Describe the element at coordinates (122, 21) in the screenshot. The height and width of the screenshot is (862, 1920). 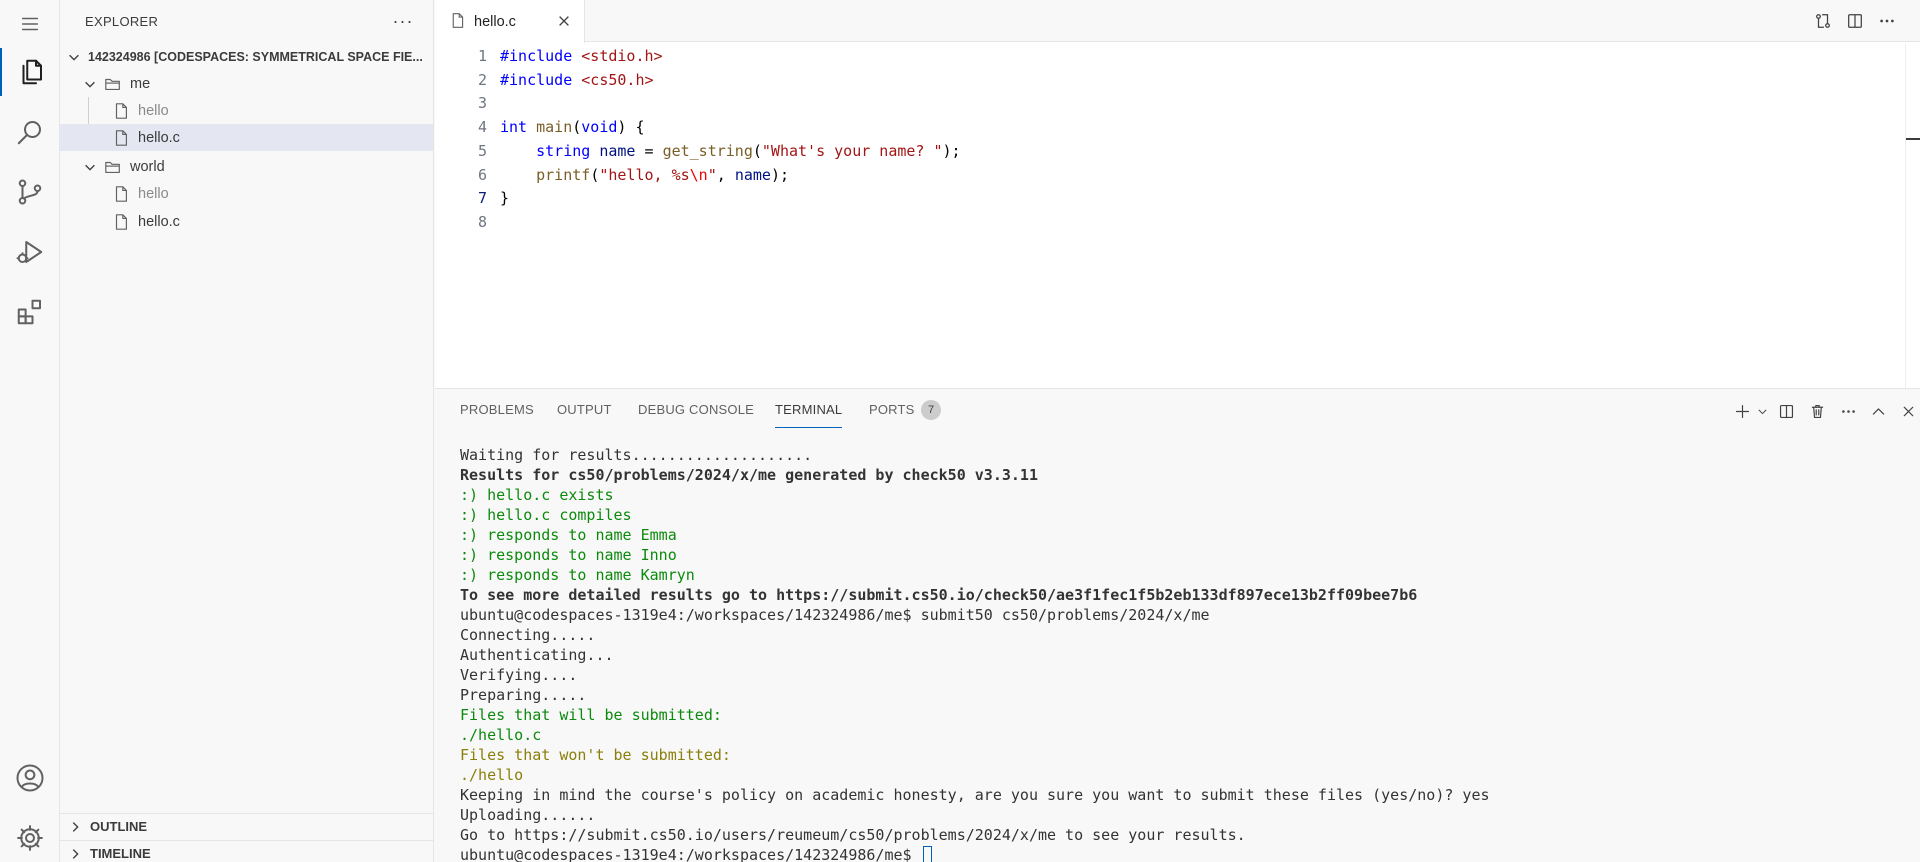
I see `explorer-title: EXPLORER` at that location.